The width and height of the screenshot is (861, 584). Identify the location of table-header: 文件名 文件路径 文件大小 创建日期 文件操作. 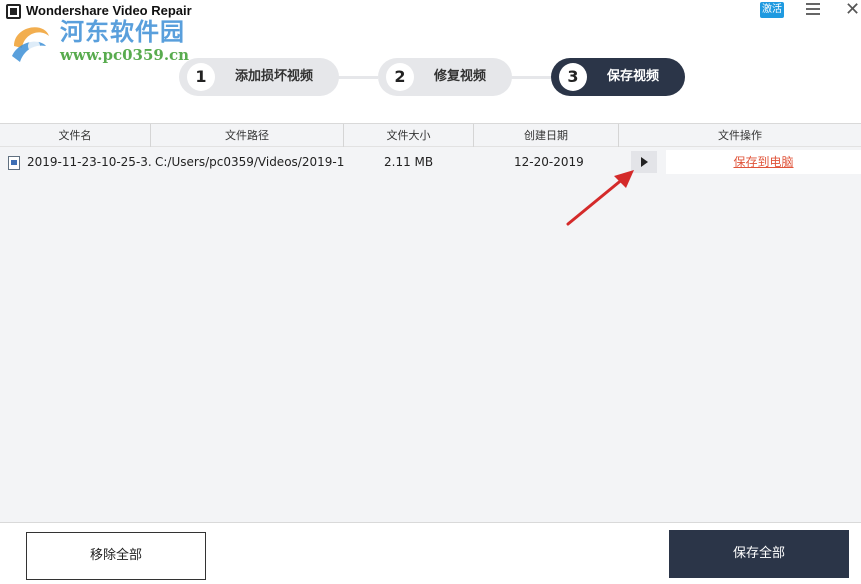
(430, 135).